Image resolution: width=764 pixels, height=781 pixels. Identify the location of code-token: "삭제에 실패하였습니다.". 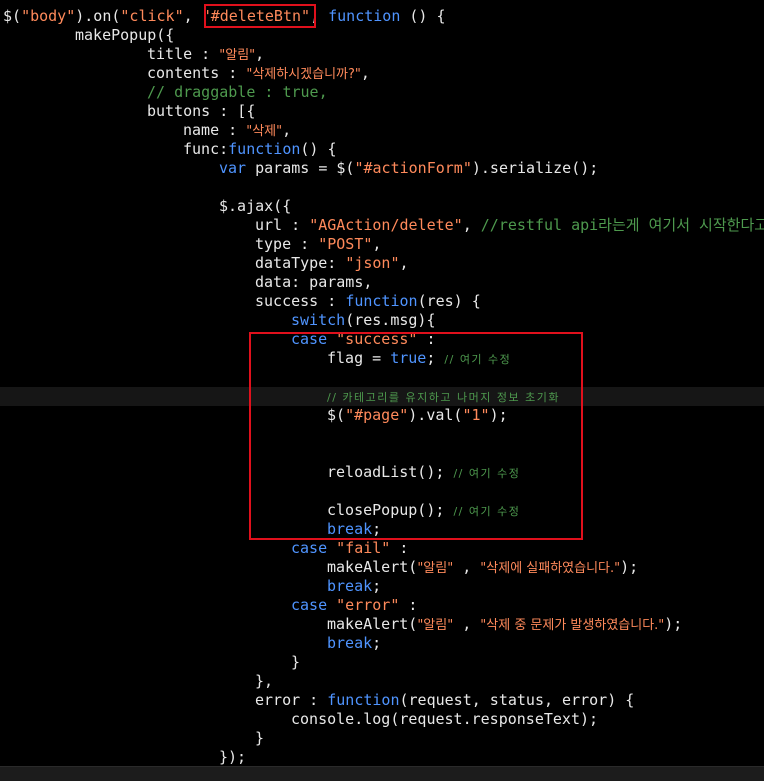
(550, 568).